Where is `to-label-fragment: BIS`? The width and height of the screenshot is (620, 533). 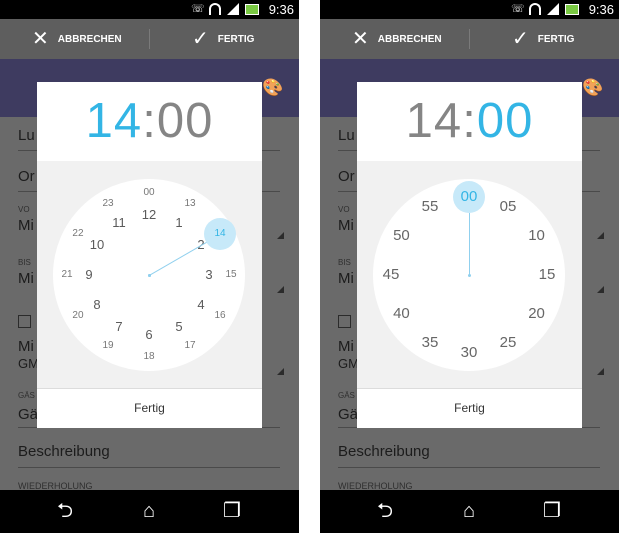
to-label-fragment: BIS is located at coordinates (344, 262).